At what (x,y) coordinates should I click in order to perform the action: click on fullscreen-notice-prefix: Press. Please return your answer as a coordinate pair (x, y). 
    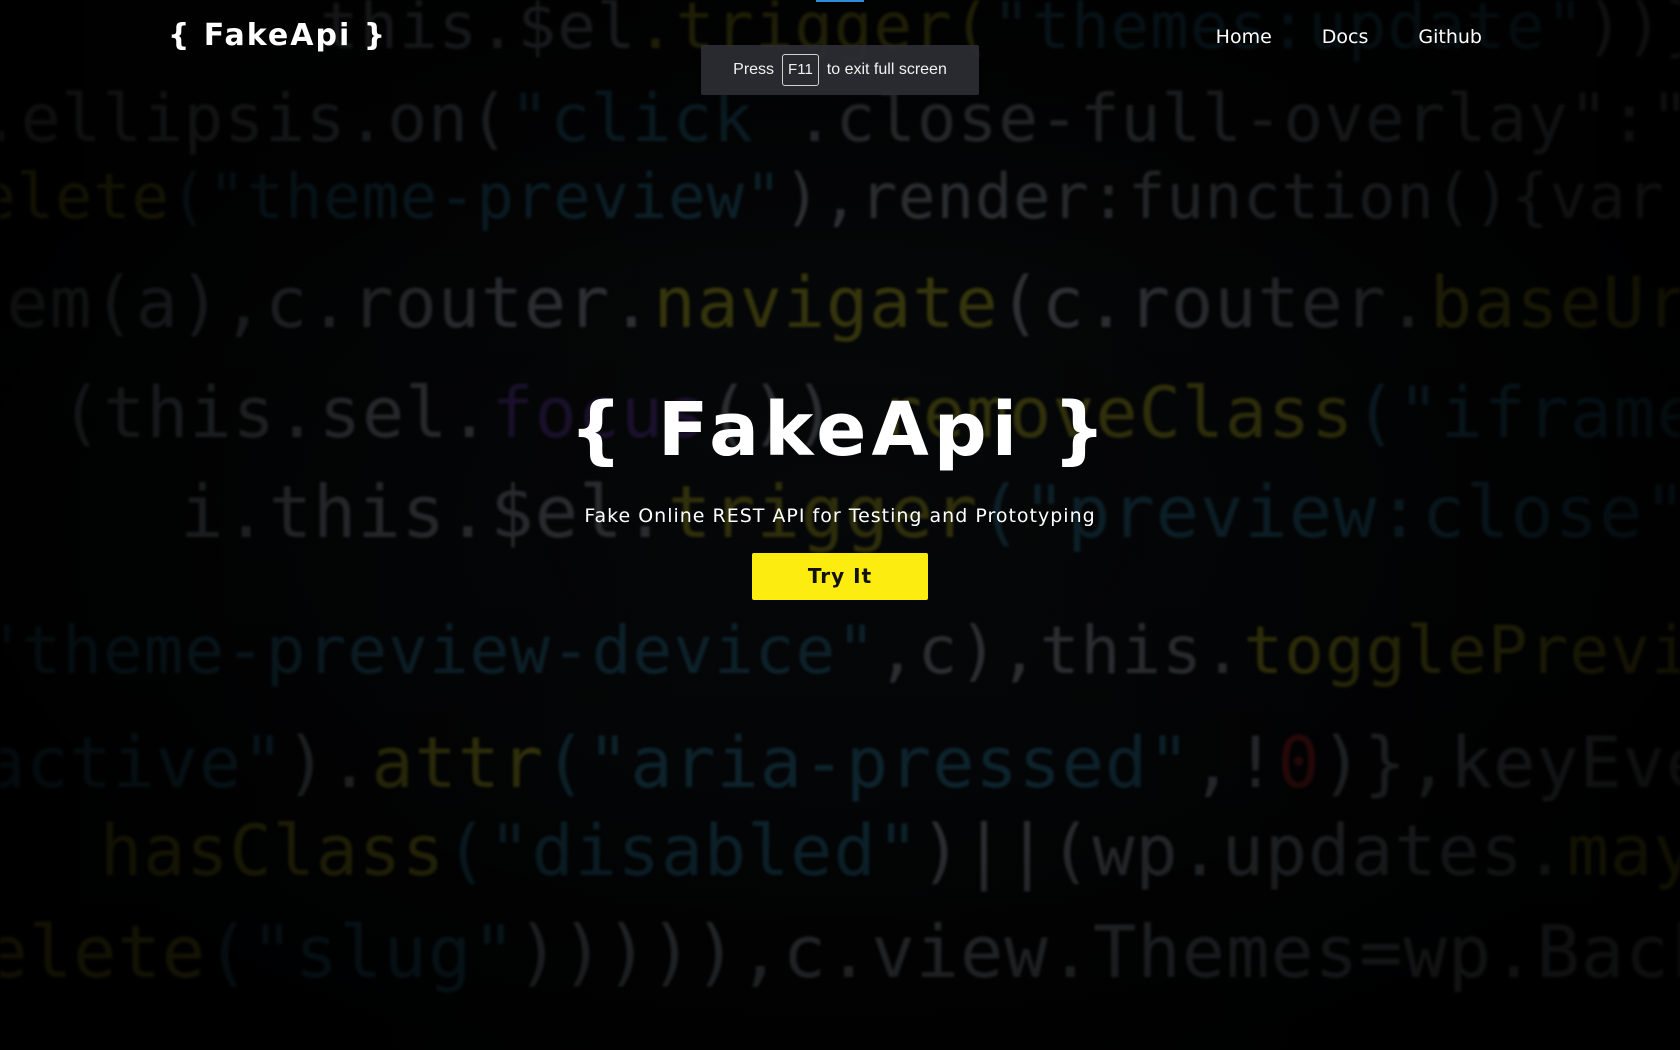
    Looking at the image, I should click on (754, 69).